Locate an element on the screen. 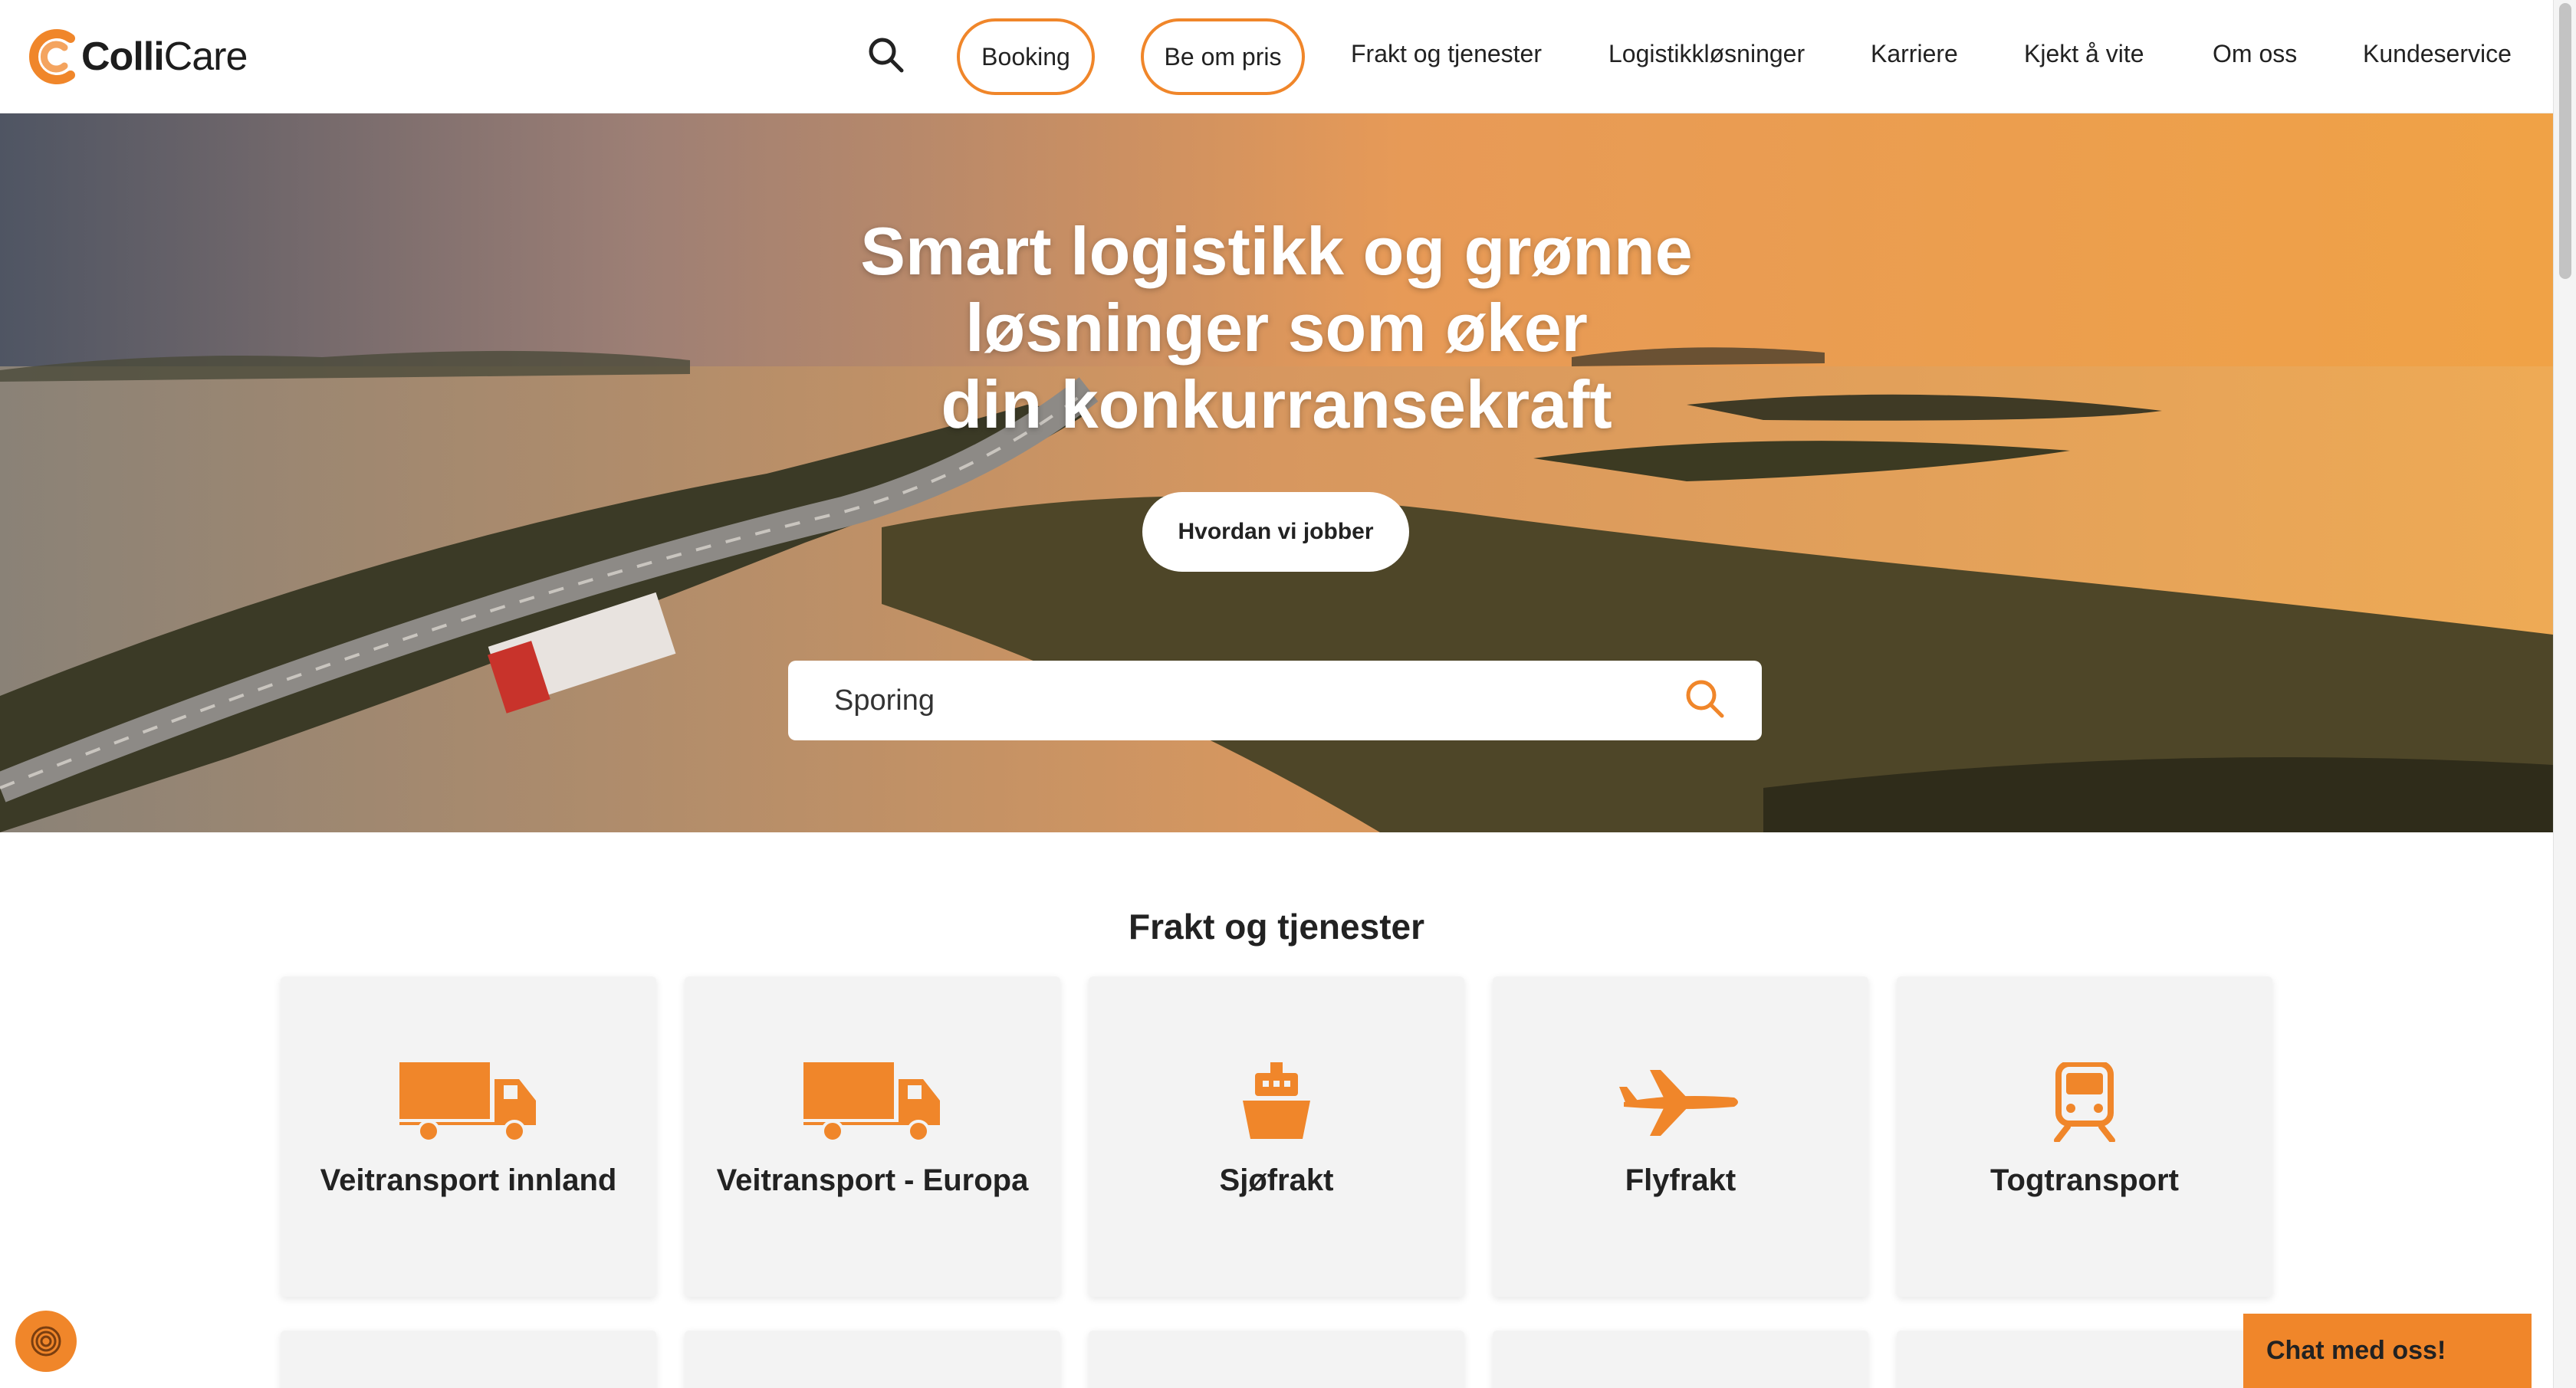 This screenshot has width=2576, height=1388. services-heading: Frakt og tjenester is located at coordinates (1276, 927).